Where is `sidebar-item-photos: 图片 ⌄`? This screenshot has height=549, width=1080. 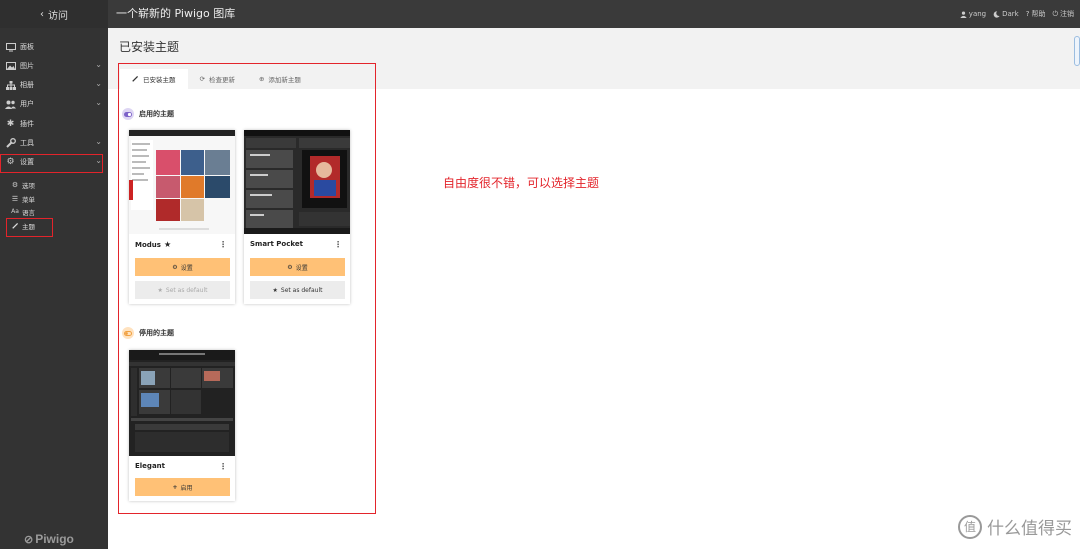 sidebar-item-photos: 图片 ⌄ is located at coordinates (54, 66).